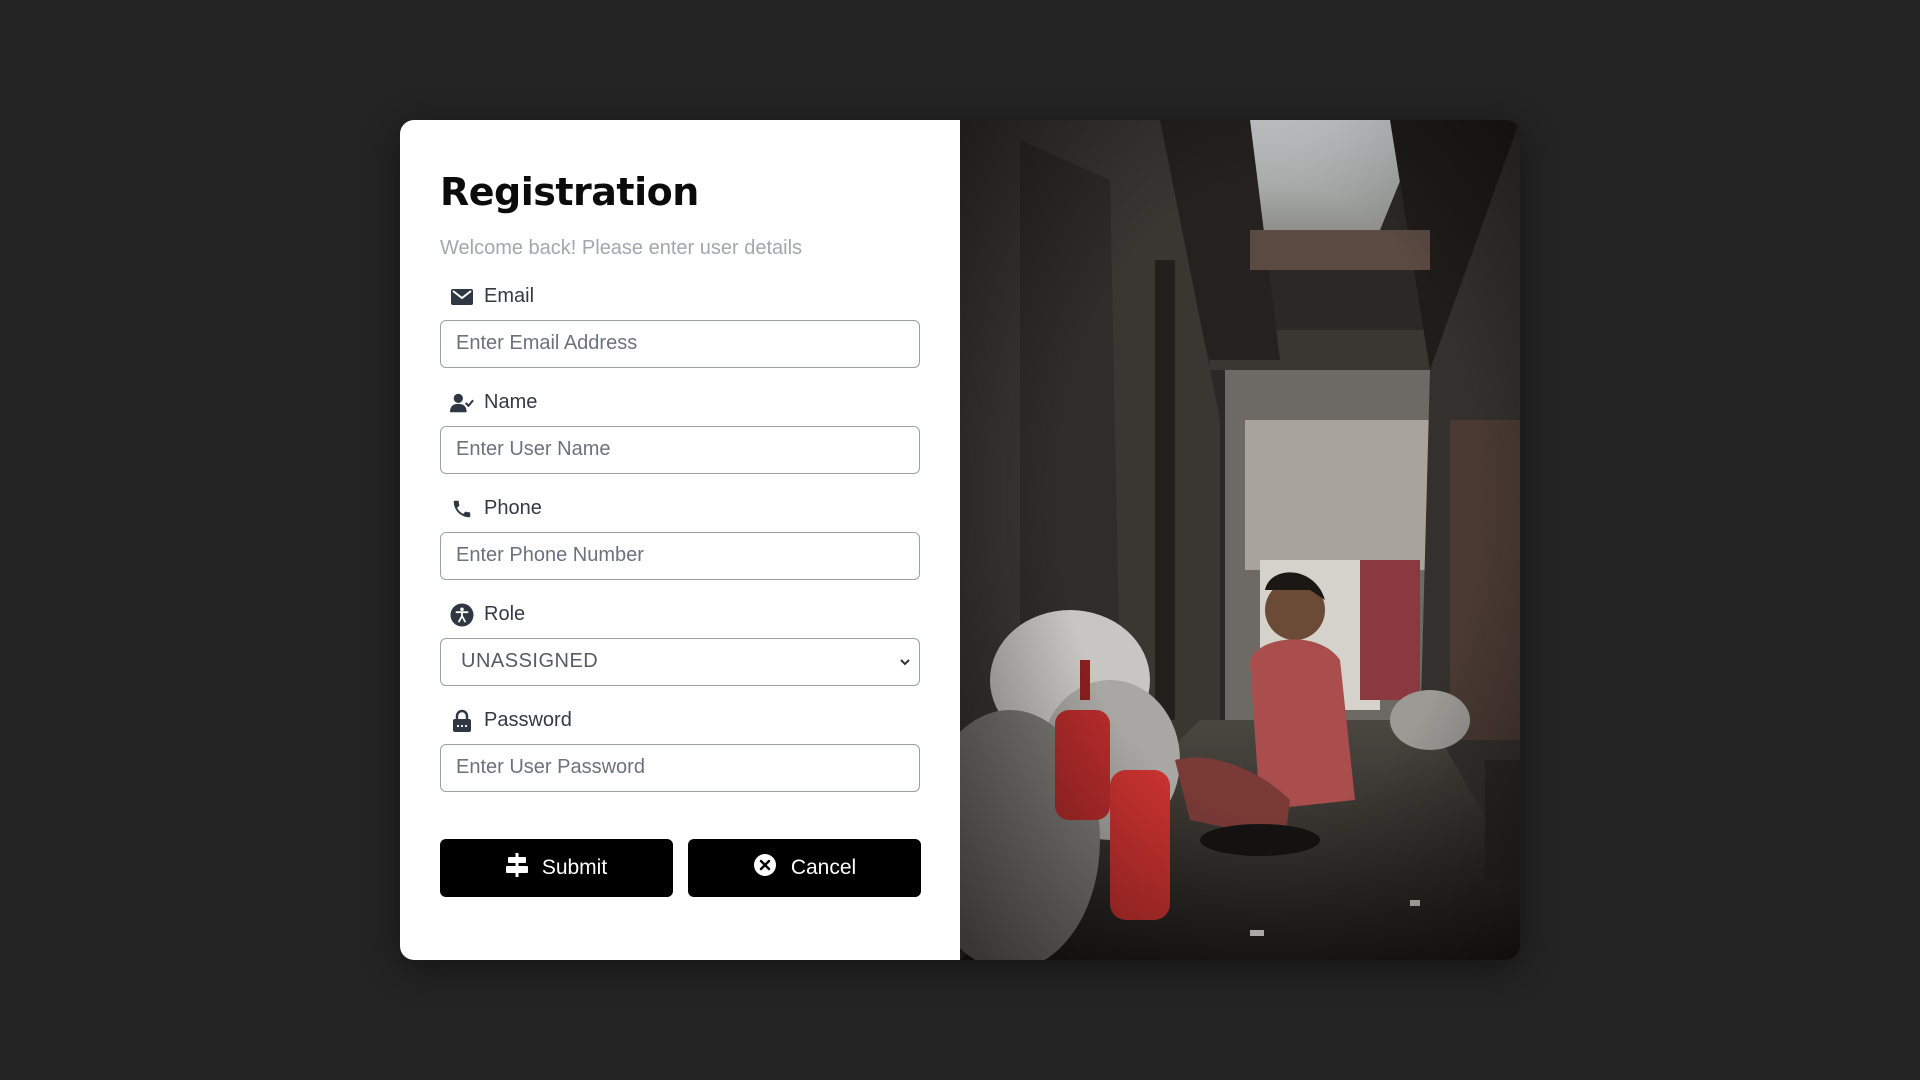 This screenshot has height=1080, width=1920. What do you see at coordinates (516, 868) in the screenshot?
I see `submit-icon` at bounding box center [516, 868].